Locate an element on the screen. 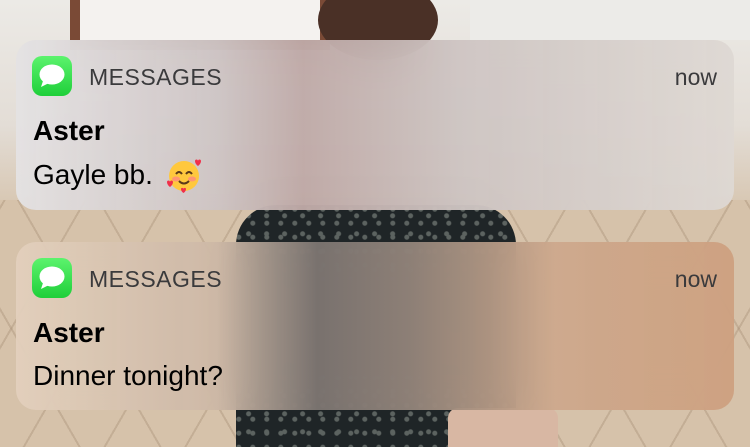 Image resolution: width=750 pixels, height=447 pixels. message-preview: Dinner tonight? is located at coordinates (128, 376).